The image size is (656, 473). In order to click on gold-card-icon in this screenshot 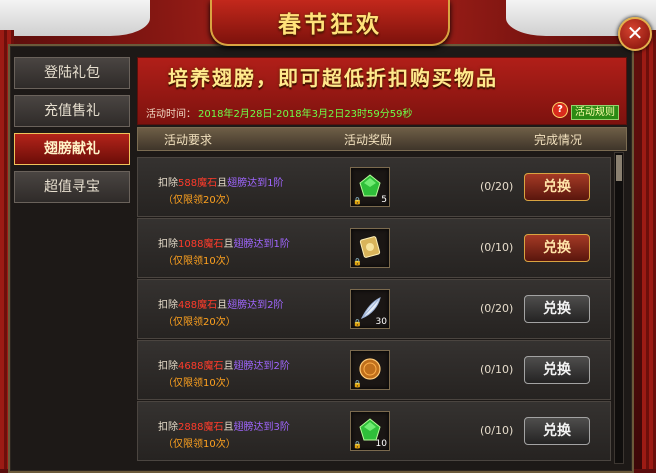, I will do `click(370, 247)`.